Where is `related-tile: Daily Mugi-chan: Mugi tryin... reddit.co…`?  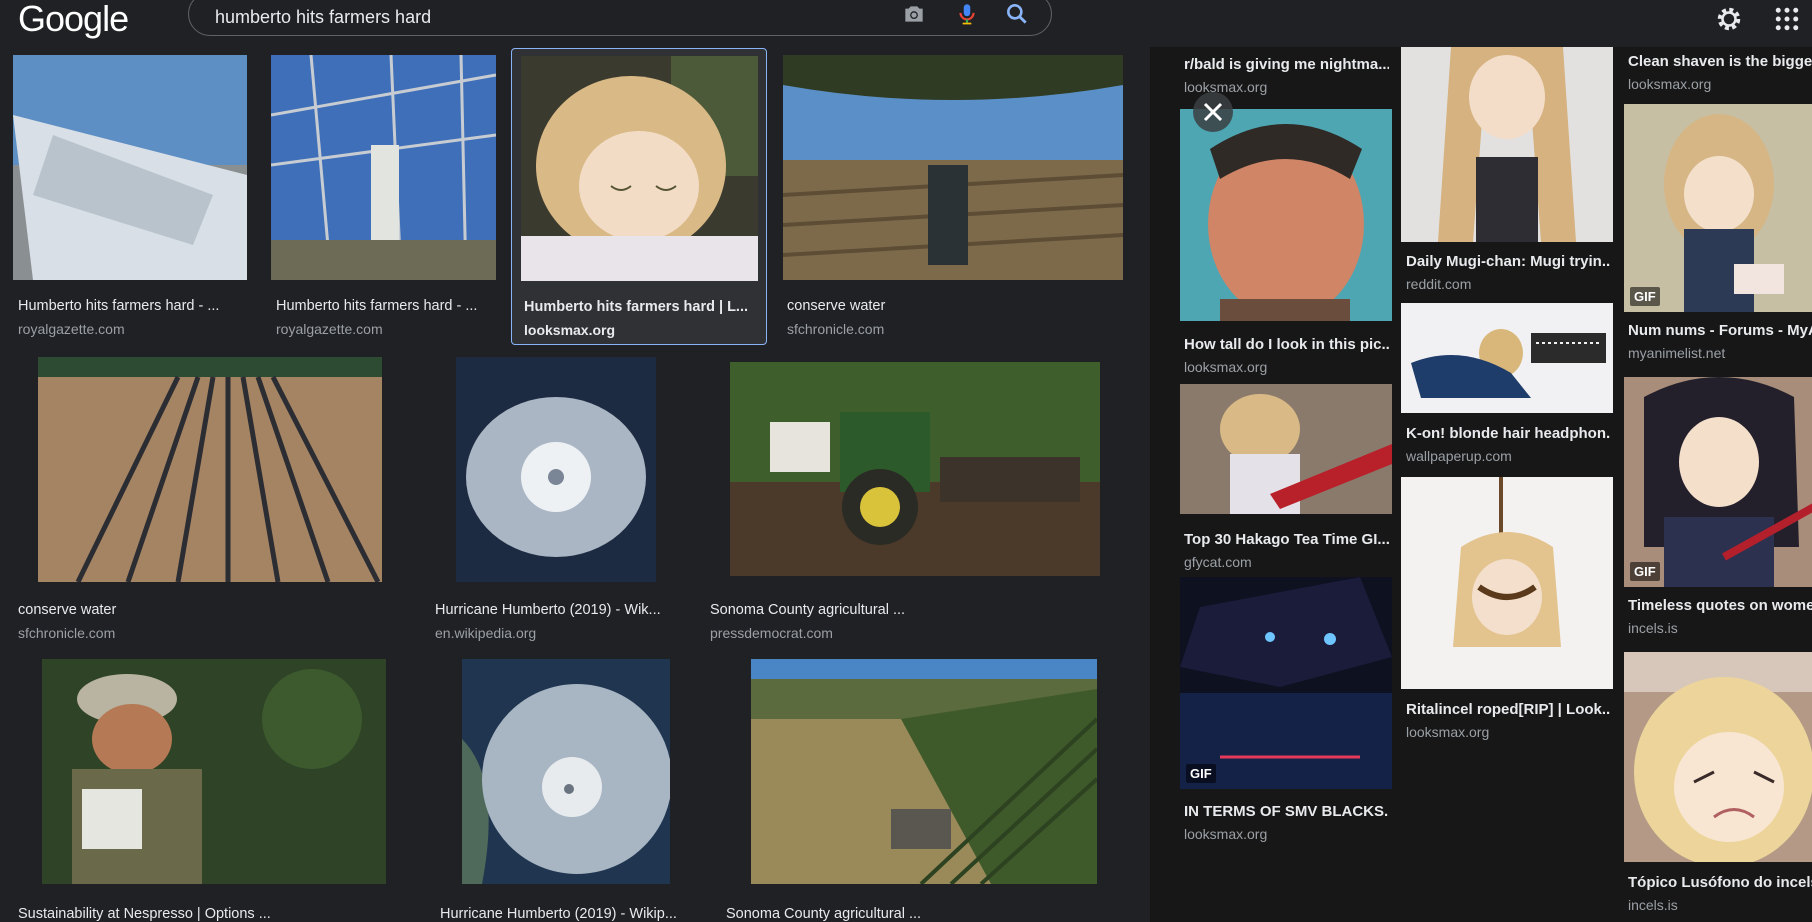
related-tile: Daily Mugi-chan: Mugi tryin... reddit.co… is located at coordinates (1507, 172).